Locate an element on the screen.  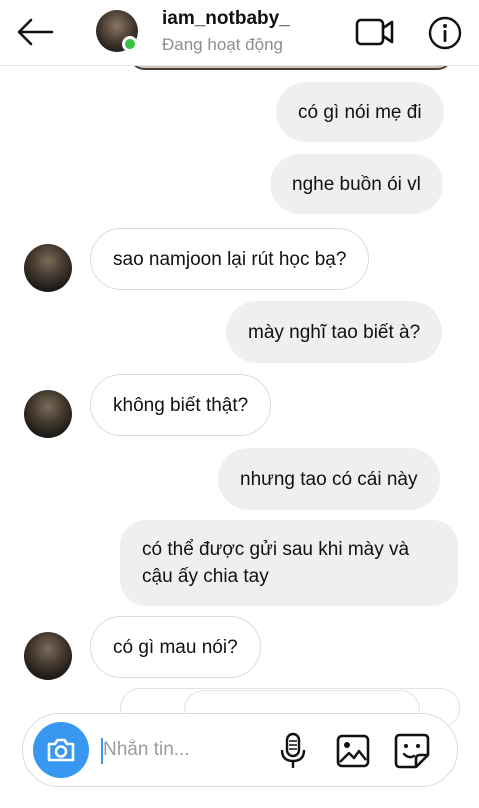
camera-icon is located at coordinates (61, 750).